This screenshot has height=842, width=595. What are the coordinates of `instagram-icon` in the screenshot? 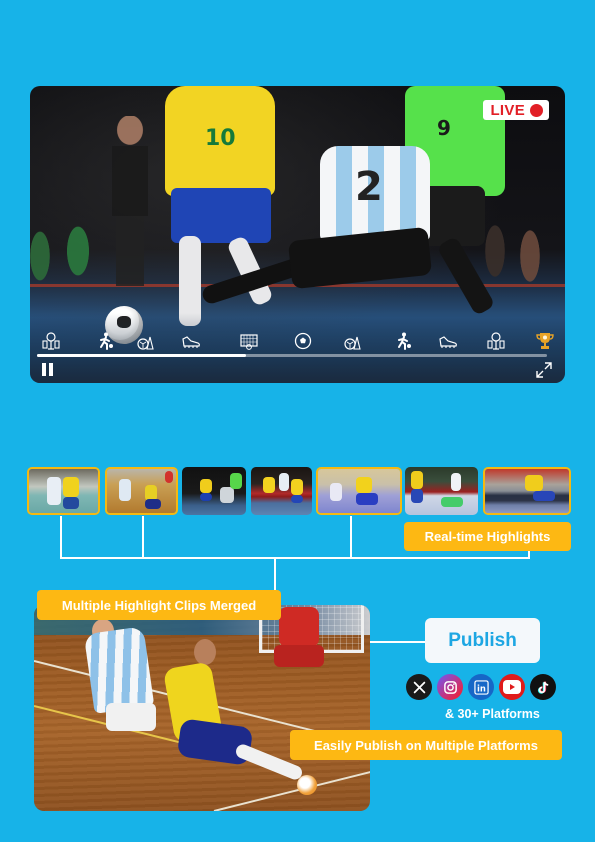 It's located at (450, 687).